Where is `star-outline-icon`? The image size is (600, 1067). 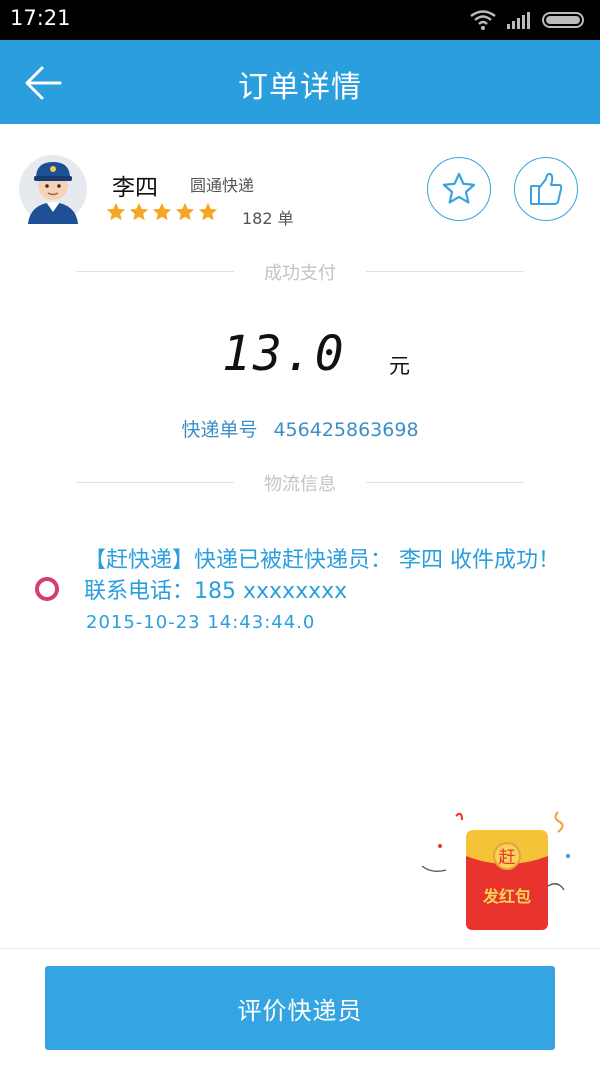 star-outline-icon is located at coordinates (459, 188).